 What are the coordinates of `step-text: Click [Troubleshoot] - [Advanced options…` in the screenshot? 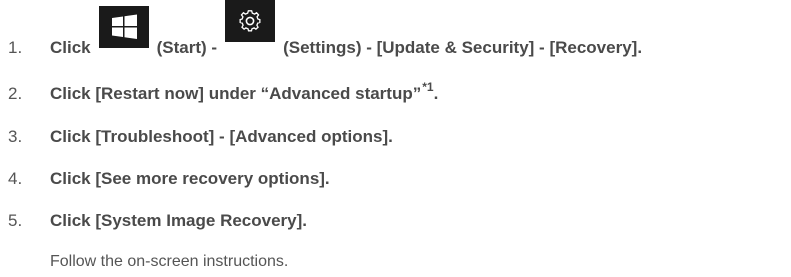 It's located at (221, 136).